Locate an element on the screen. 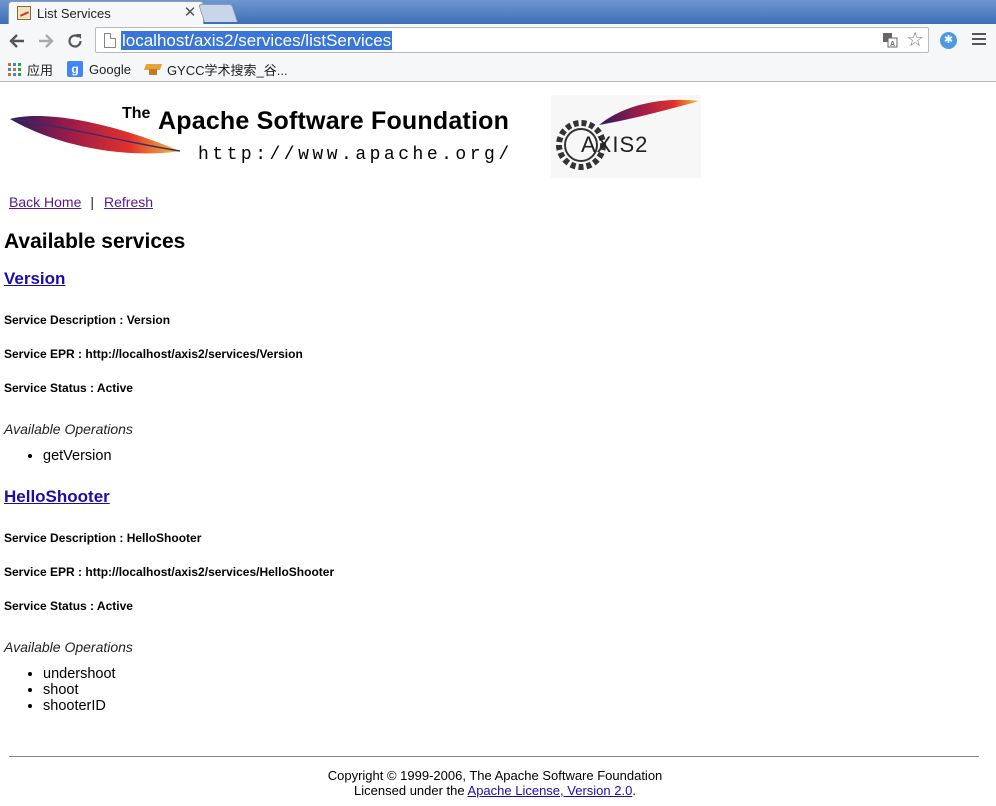  apache-feather-icon is located at coordinates (95, 134).